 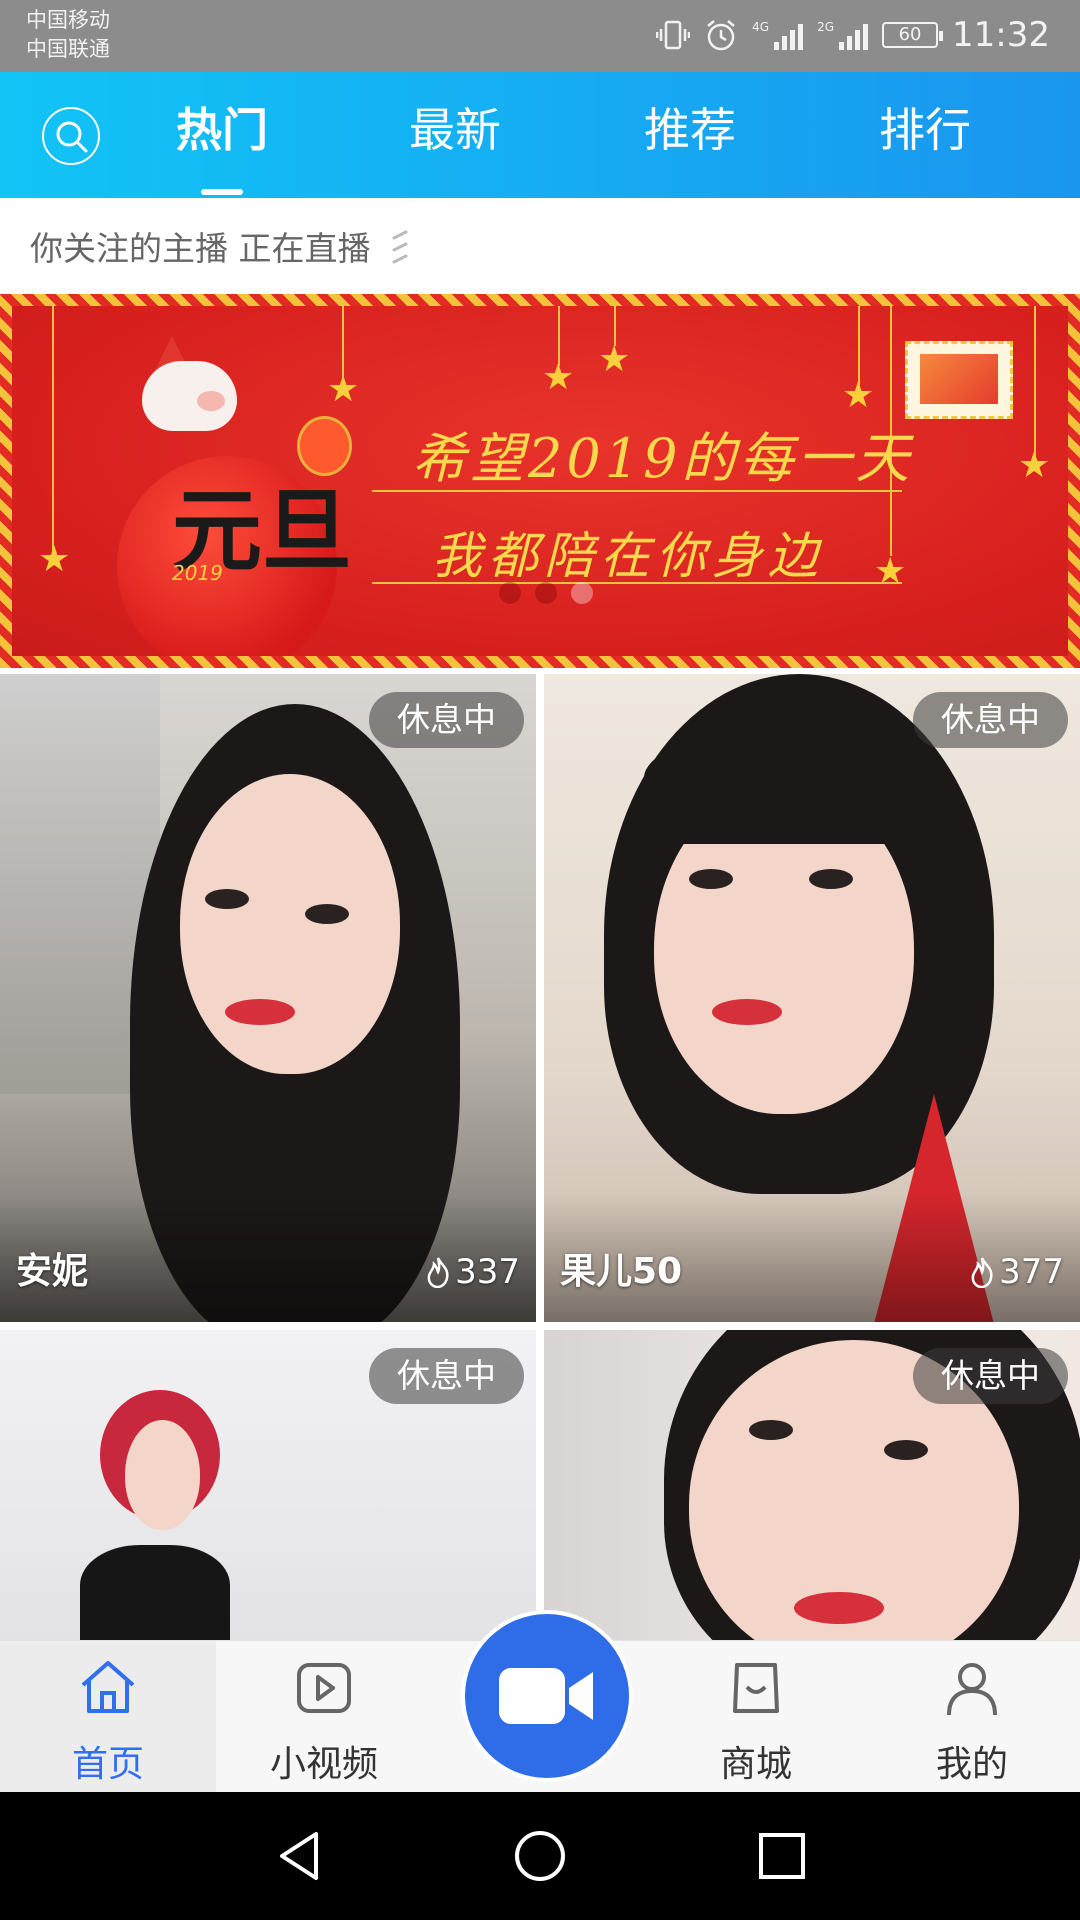 What do you see at coordinates (68, 35) in the screenshot?
I see `carrier-info: 中国移动 中国联通` at bounding box center [68, 35].